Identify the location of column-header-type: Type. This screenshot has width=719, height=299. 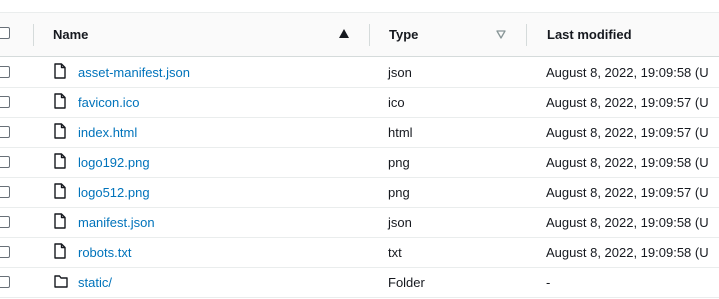
(403, 34).